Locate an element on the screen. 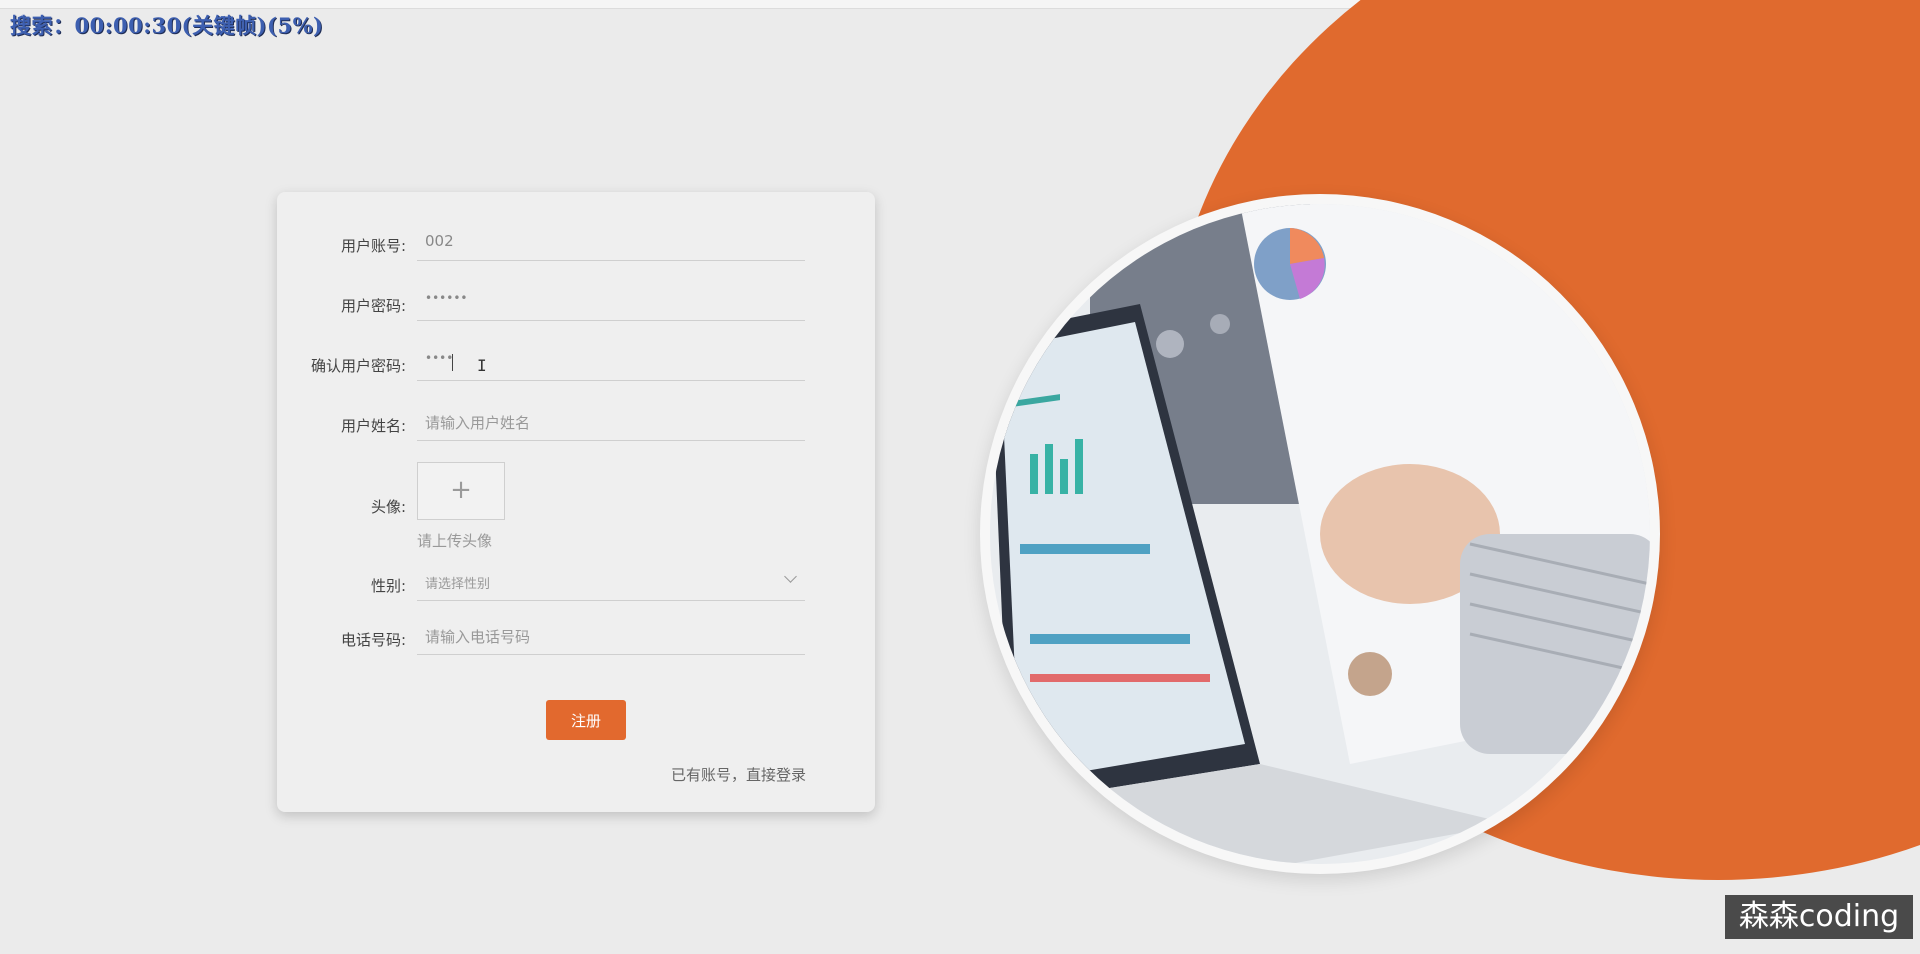 Image resolution: width=1920 pixels, height=954 pixels. account-label: 用户账号: is located at coordinates (373, 246).